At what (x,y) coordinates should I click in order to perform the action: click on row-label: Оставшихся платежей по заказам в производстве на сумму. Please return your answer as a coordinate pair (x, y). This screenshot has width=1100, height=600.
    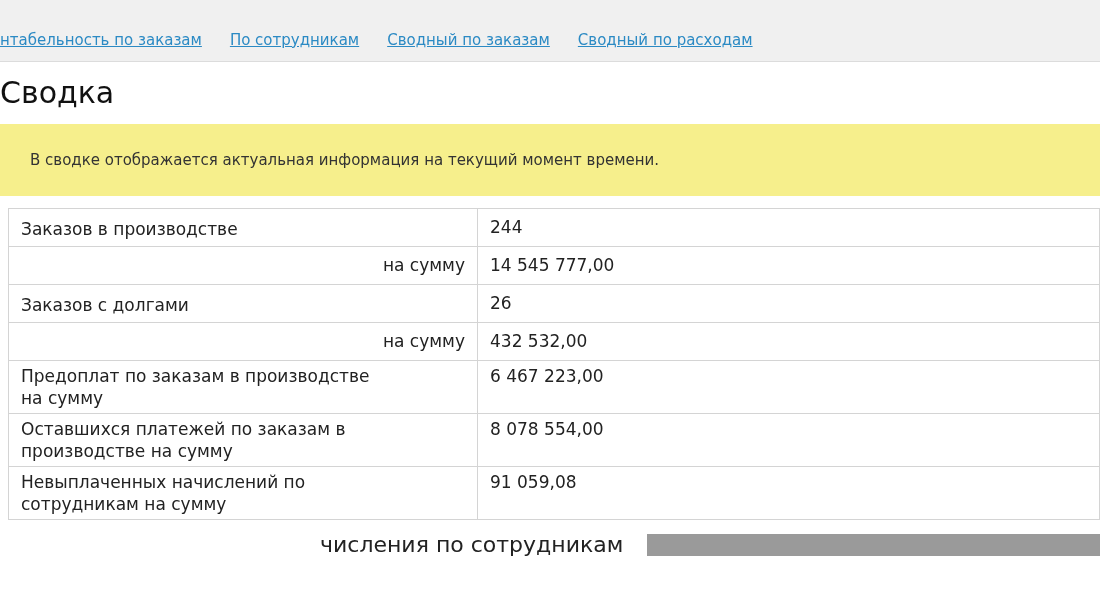
    Looking at the image, I should click on (243, 440).